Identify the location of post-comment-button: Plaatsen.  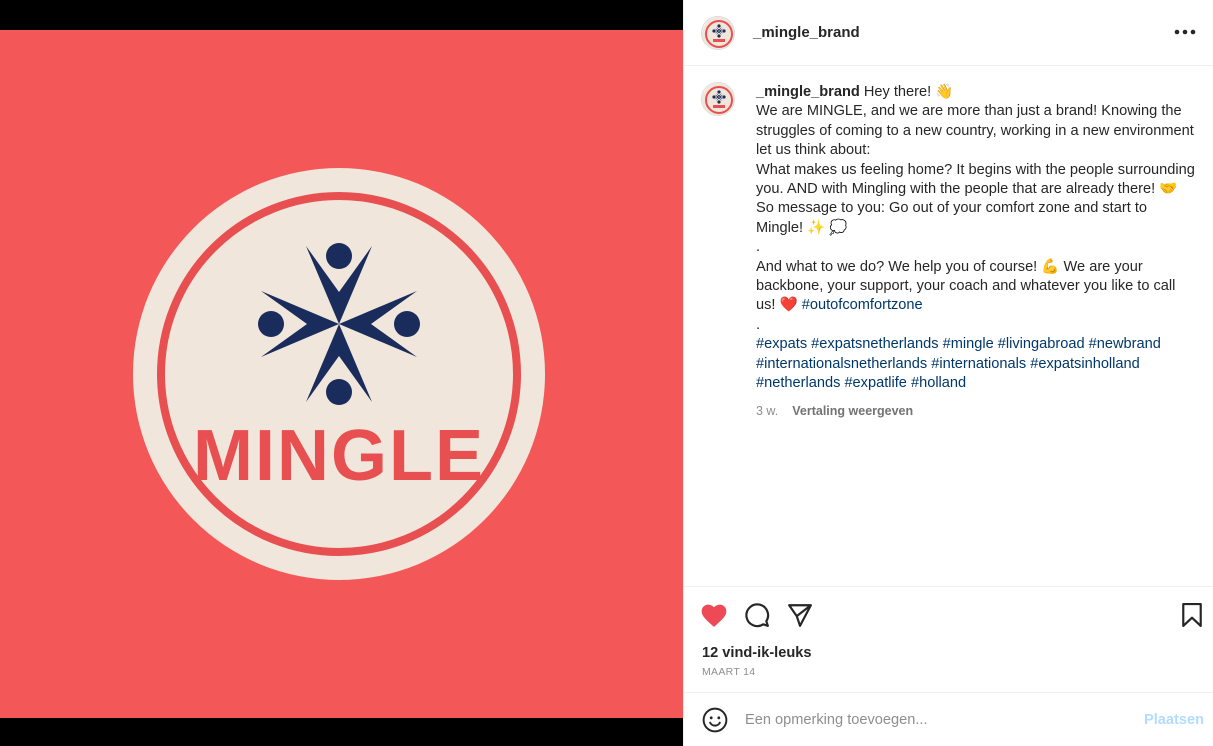
(1174, 720).